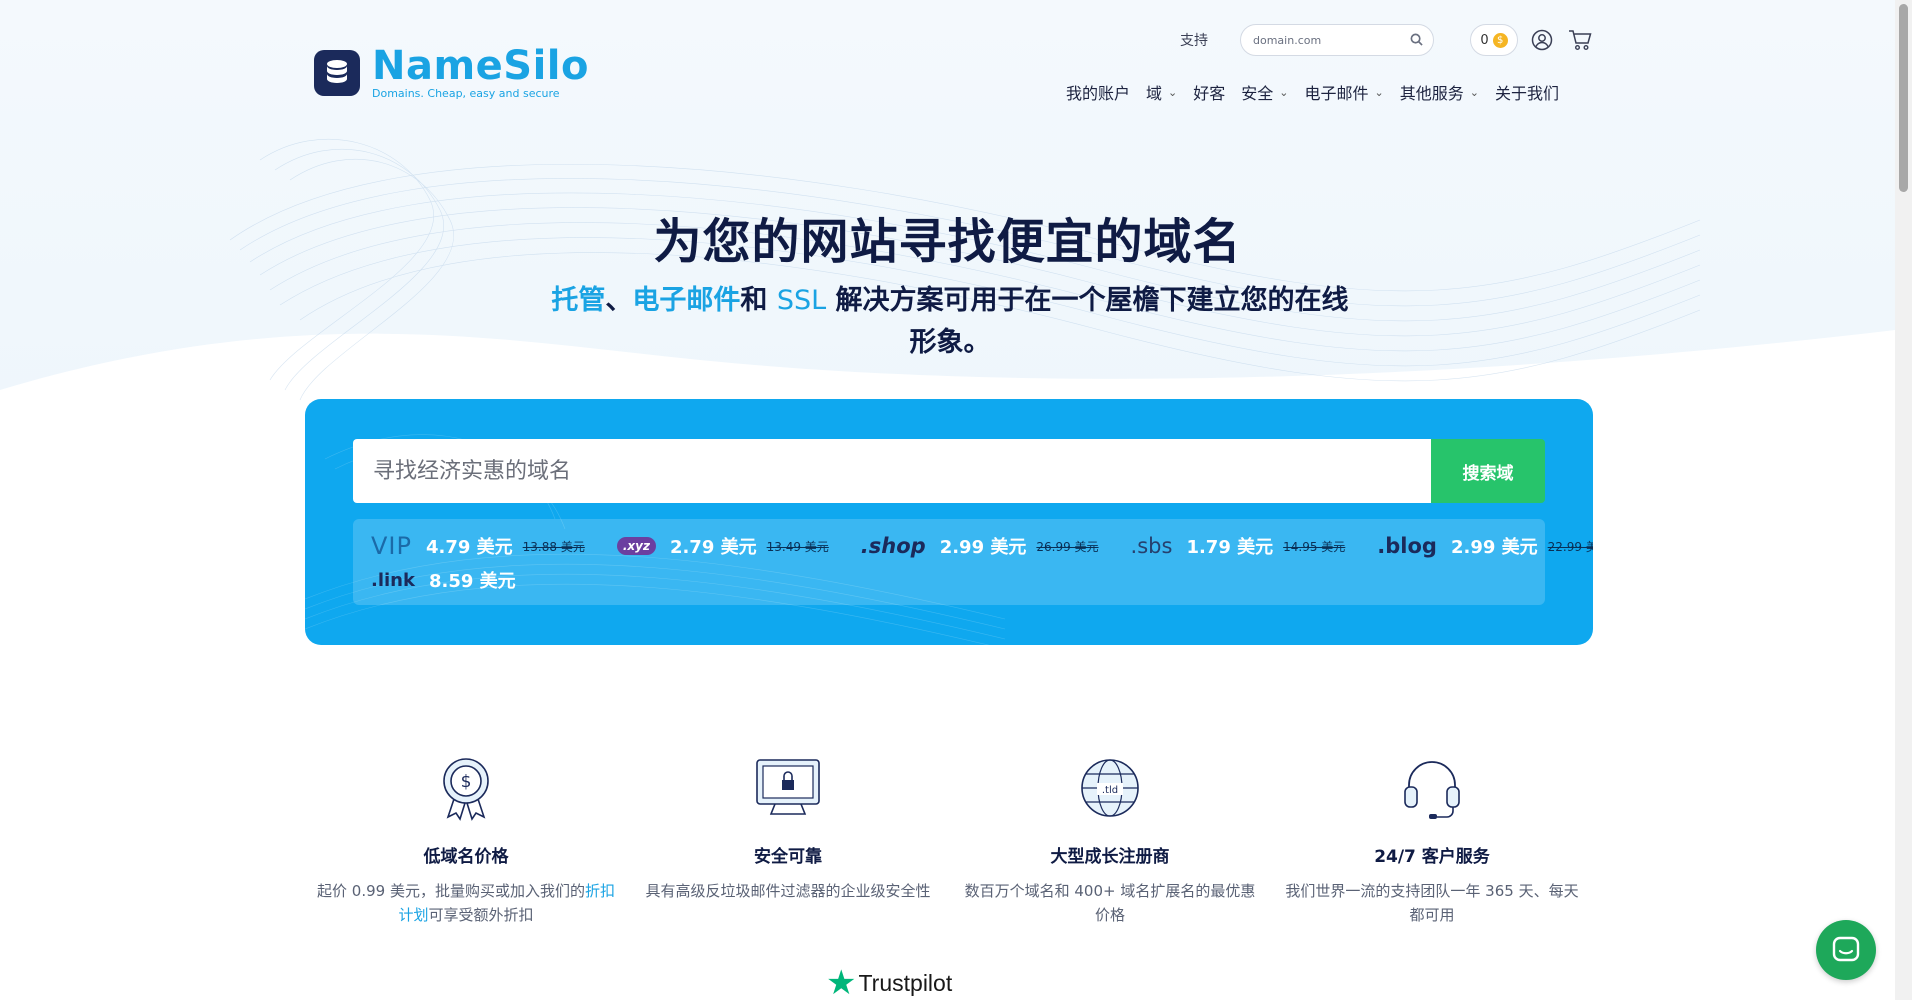  I want to click on svg-text: .tld, so click(1110, 790).